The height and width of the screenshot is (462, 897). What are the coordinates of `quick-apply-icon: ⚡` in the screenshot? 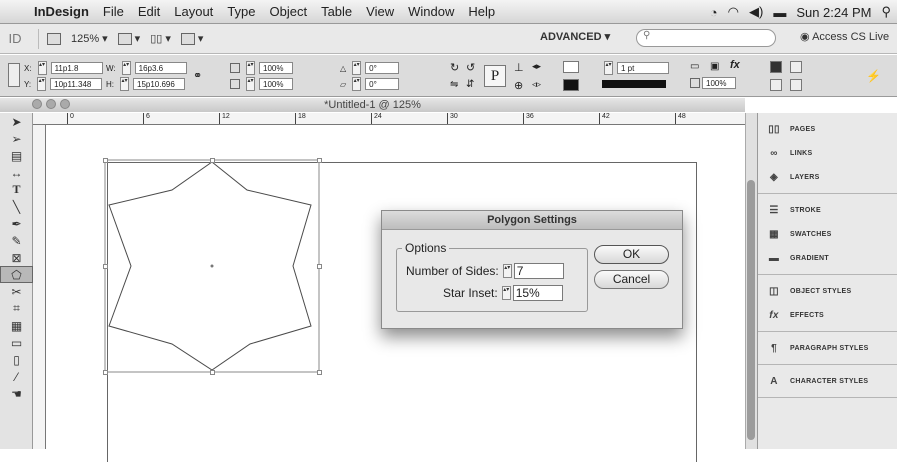 It's located at (873, 76).